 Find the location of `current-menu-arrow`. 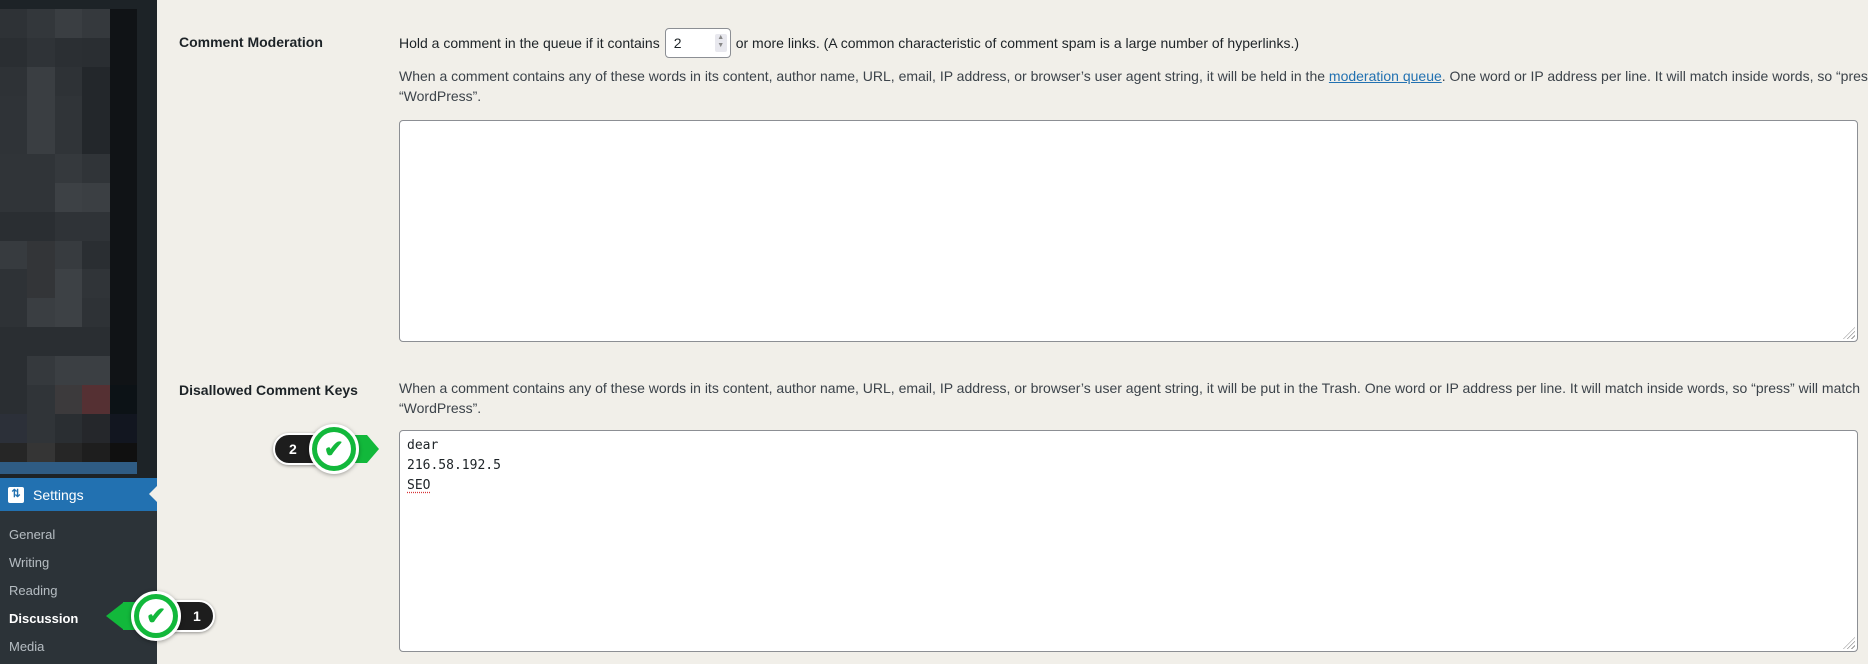

current-menu-arrow is located at coordinates (153, 494).